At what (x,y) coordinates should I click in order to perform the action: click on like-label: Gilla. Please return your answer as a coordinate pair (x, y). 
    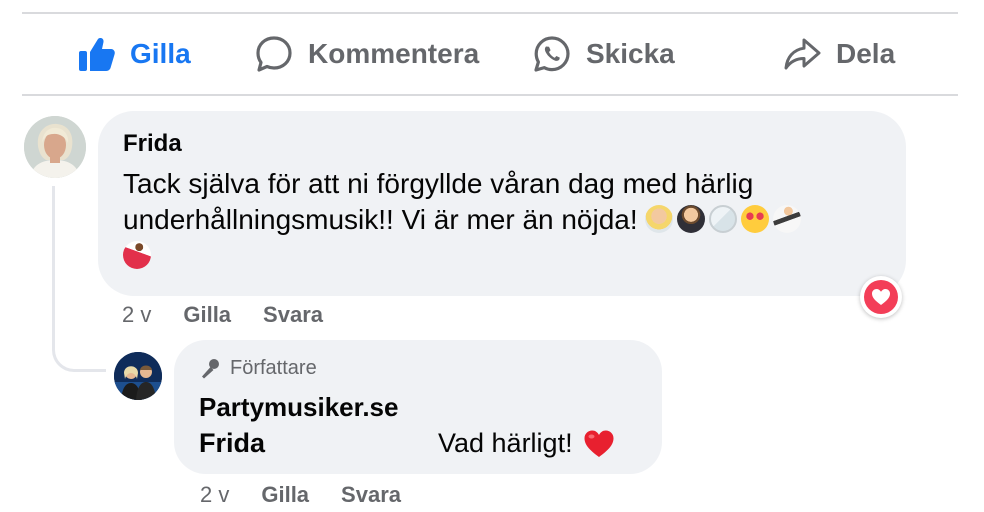
    Looking at the image, I should click on (160, 53).